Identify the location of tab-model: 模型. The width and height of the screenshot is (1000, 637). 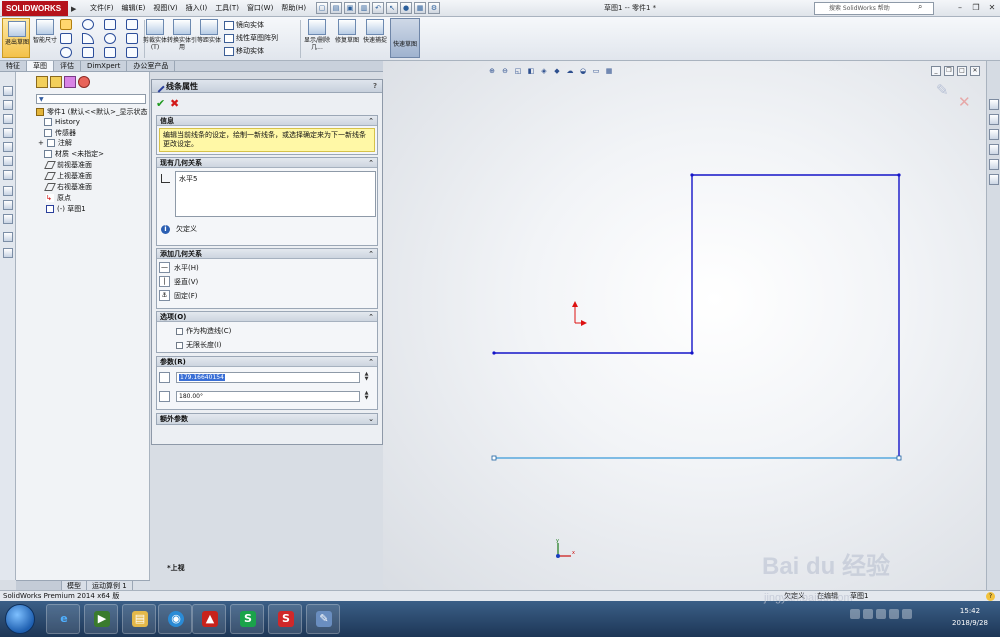
(74, 585).